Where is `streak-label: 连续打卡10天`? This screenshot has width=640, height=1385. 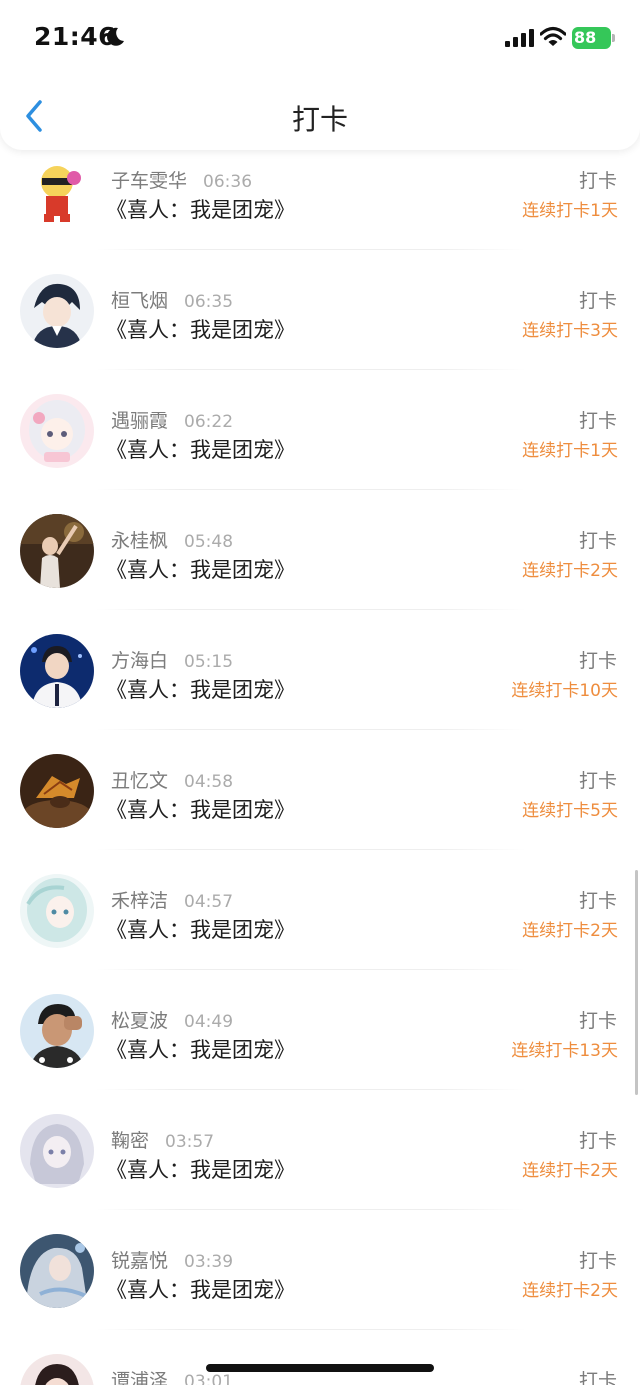
streak-label: 连续打卡10天 is located at coordinates (564, 691).